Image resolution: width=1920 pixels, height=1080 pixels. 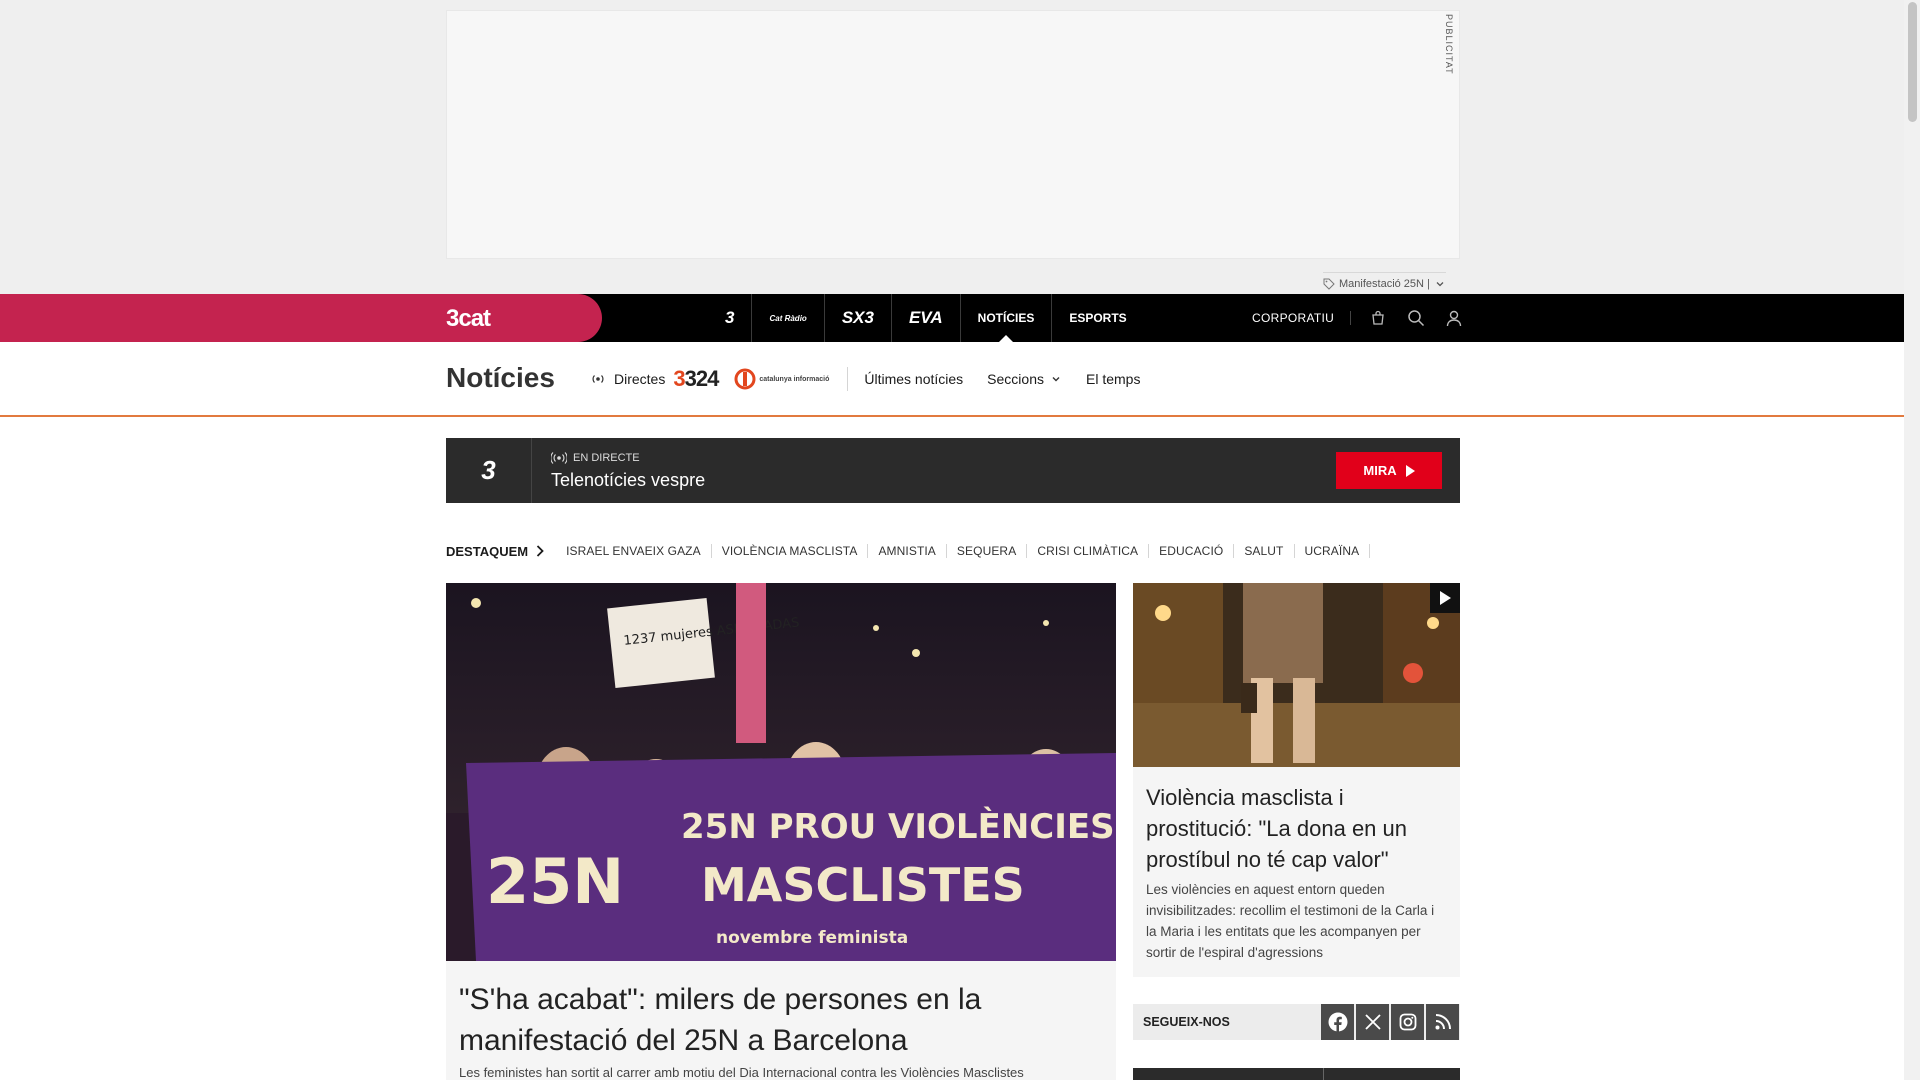 I want to click on destaquem-item: EDUCACIÓ, so click(x=1192, y=551).